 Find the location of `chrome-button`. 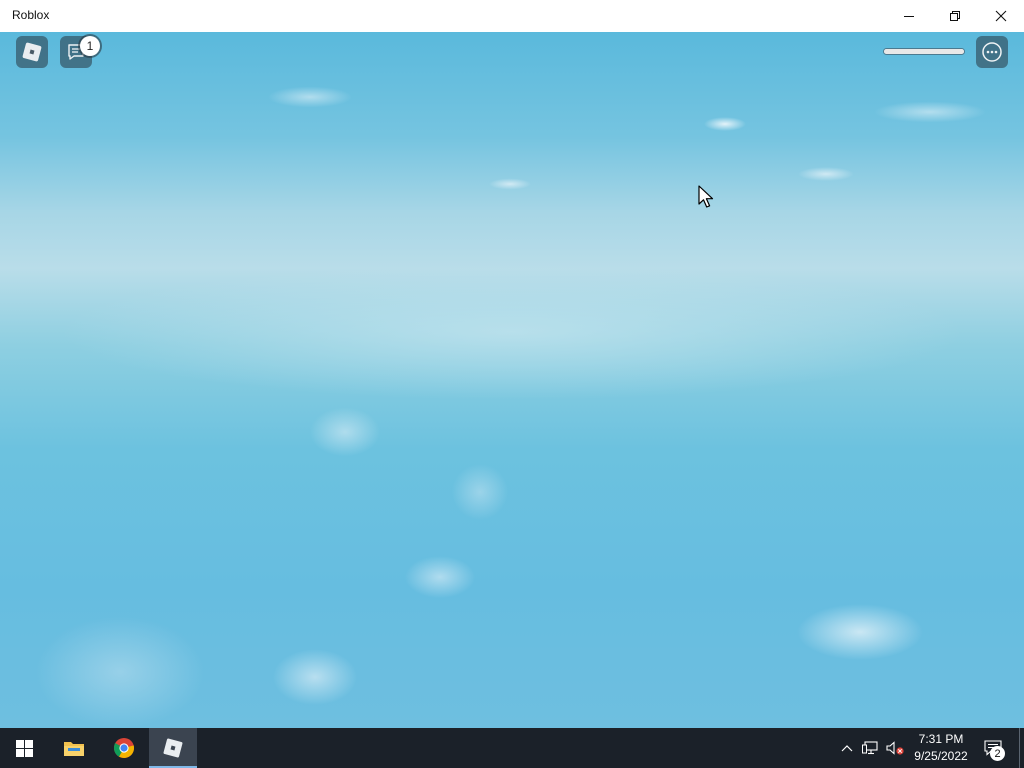

chrome-button is located at coordinates (124, 748).